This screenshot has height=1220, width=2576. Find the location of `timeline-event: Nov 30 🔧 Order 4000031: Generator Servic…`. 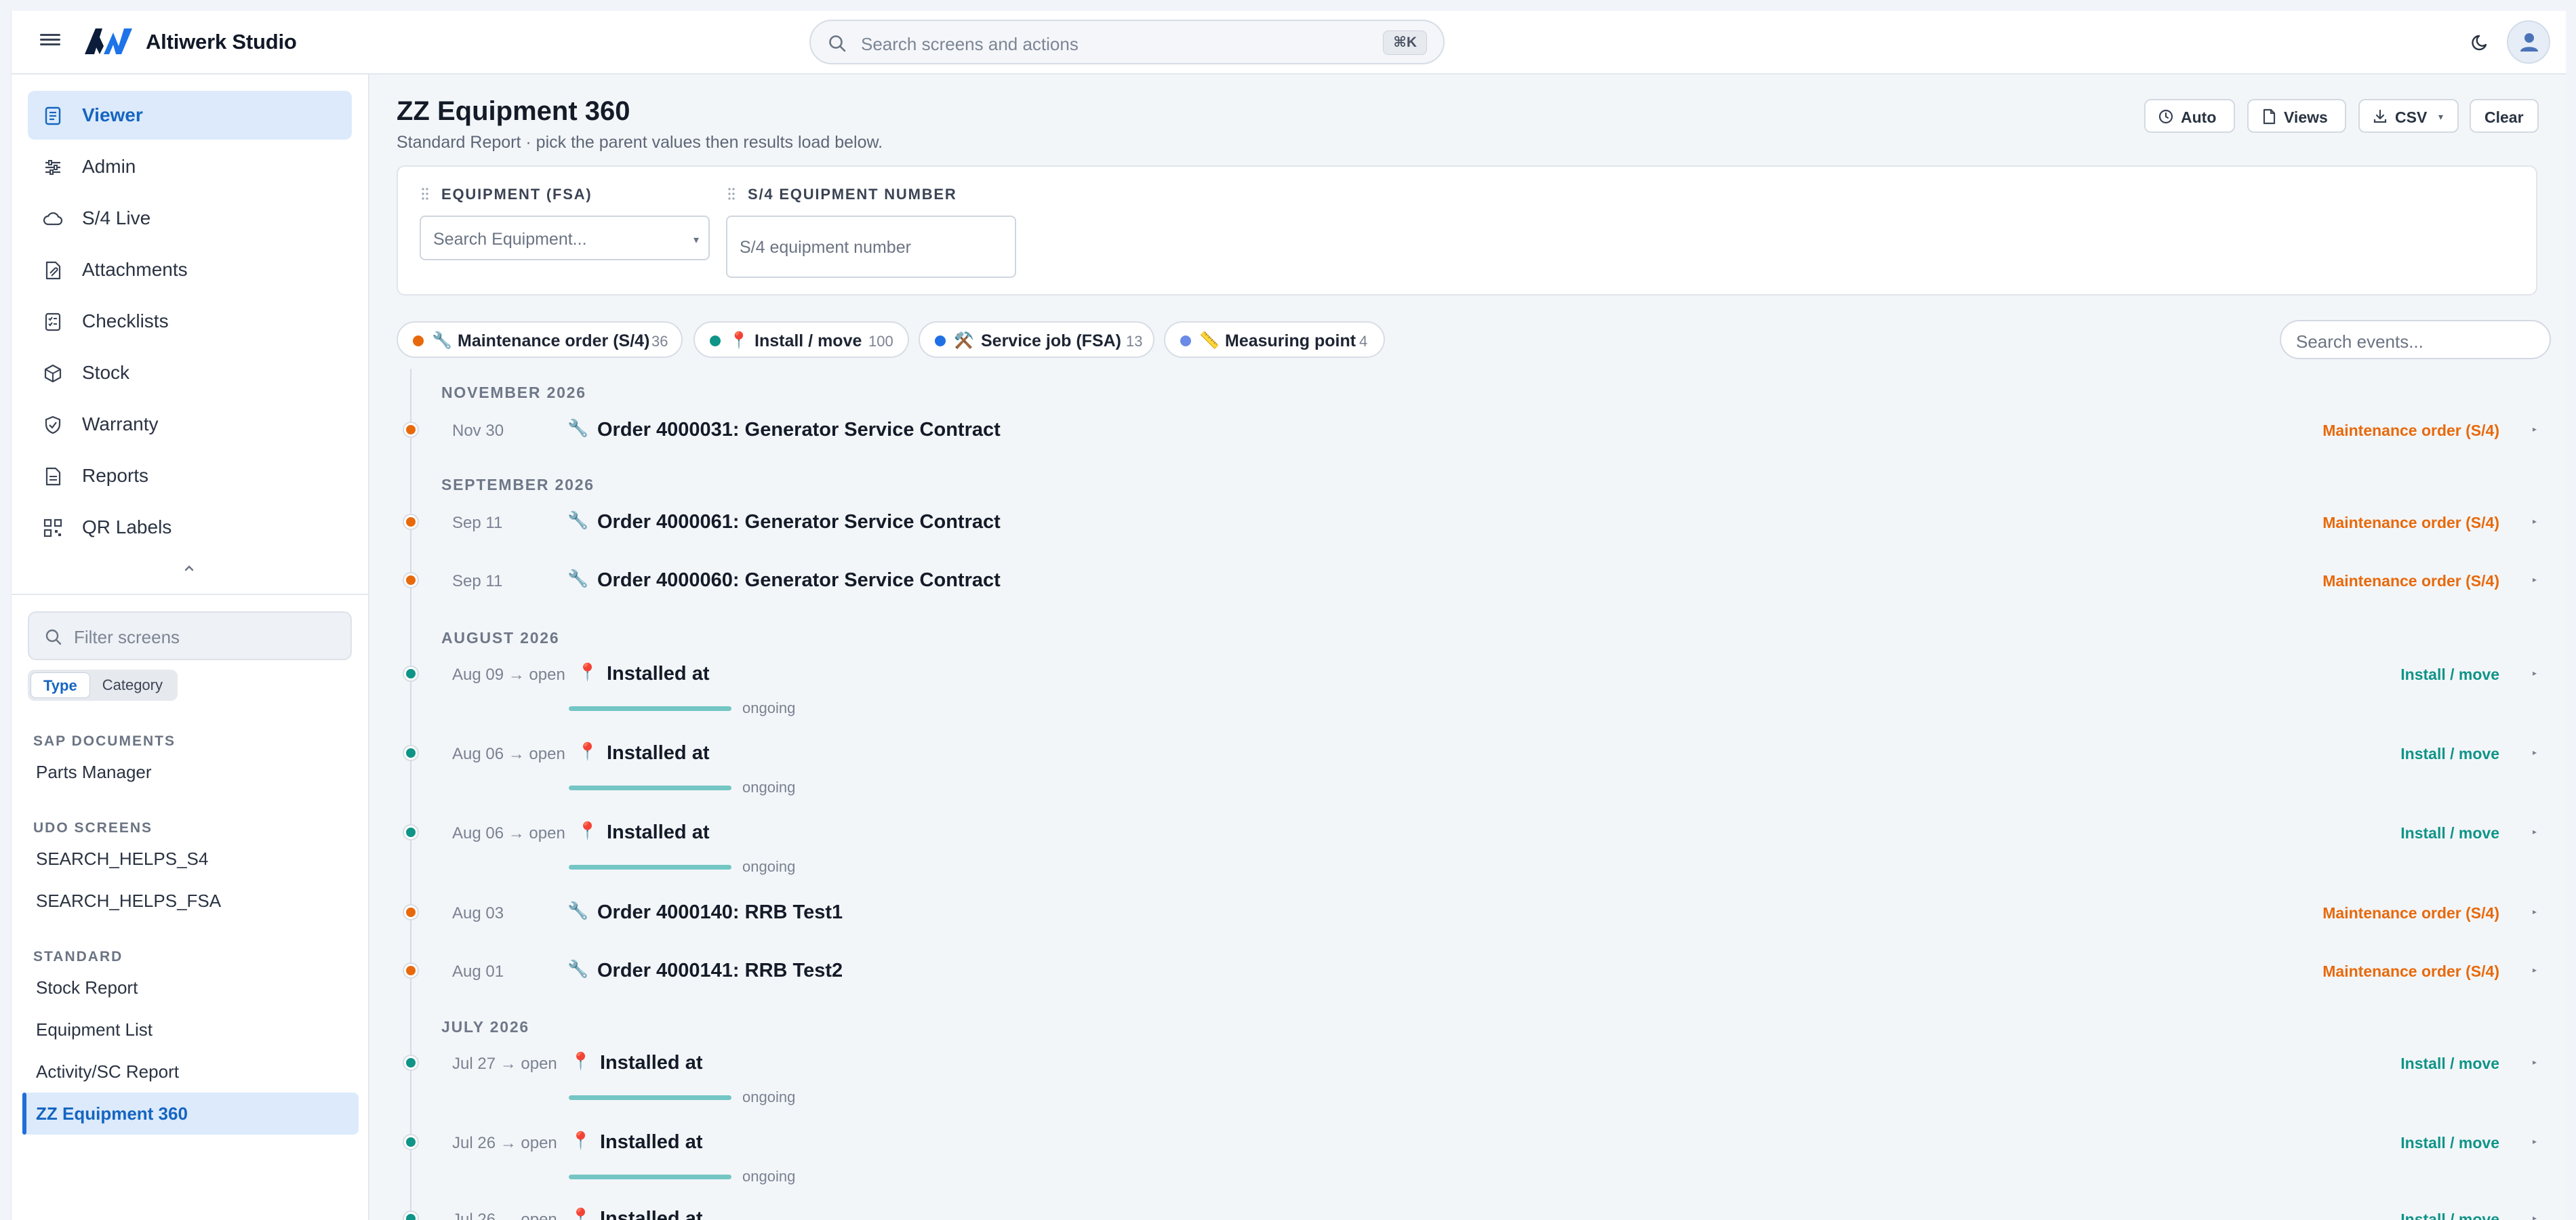

timeline-event: Nov 30 🔧 Order 4000031: Generator Servic… is located at coordinates (1467, 431).